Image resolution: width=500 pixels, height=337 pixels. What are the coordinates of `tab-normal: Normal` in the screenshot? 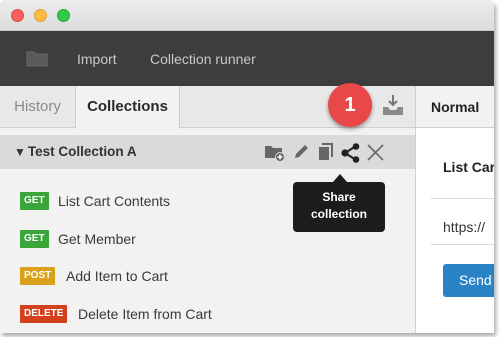 It's located at (455, 107).